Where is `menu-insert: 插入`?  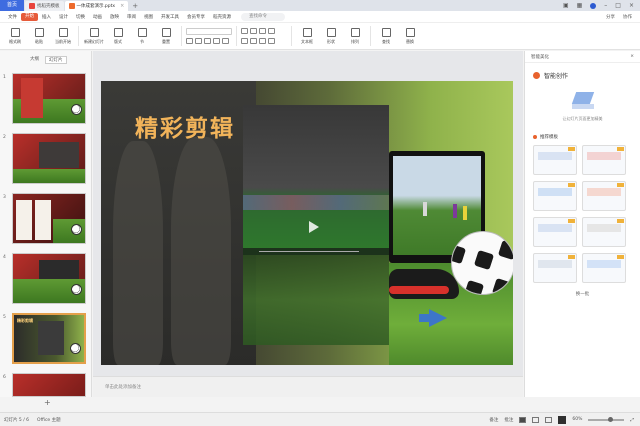
menu-insert: 插入 is located at coordinates (46, 17).